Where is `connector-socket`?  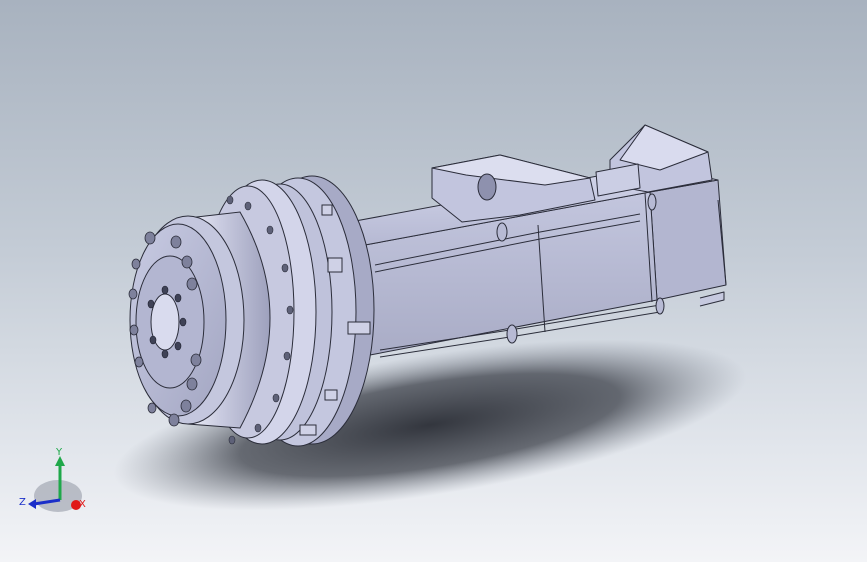
connector-socket is located at coordinates (487, 187).